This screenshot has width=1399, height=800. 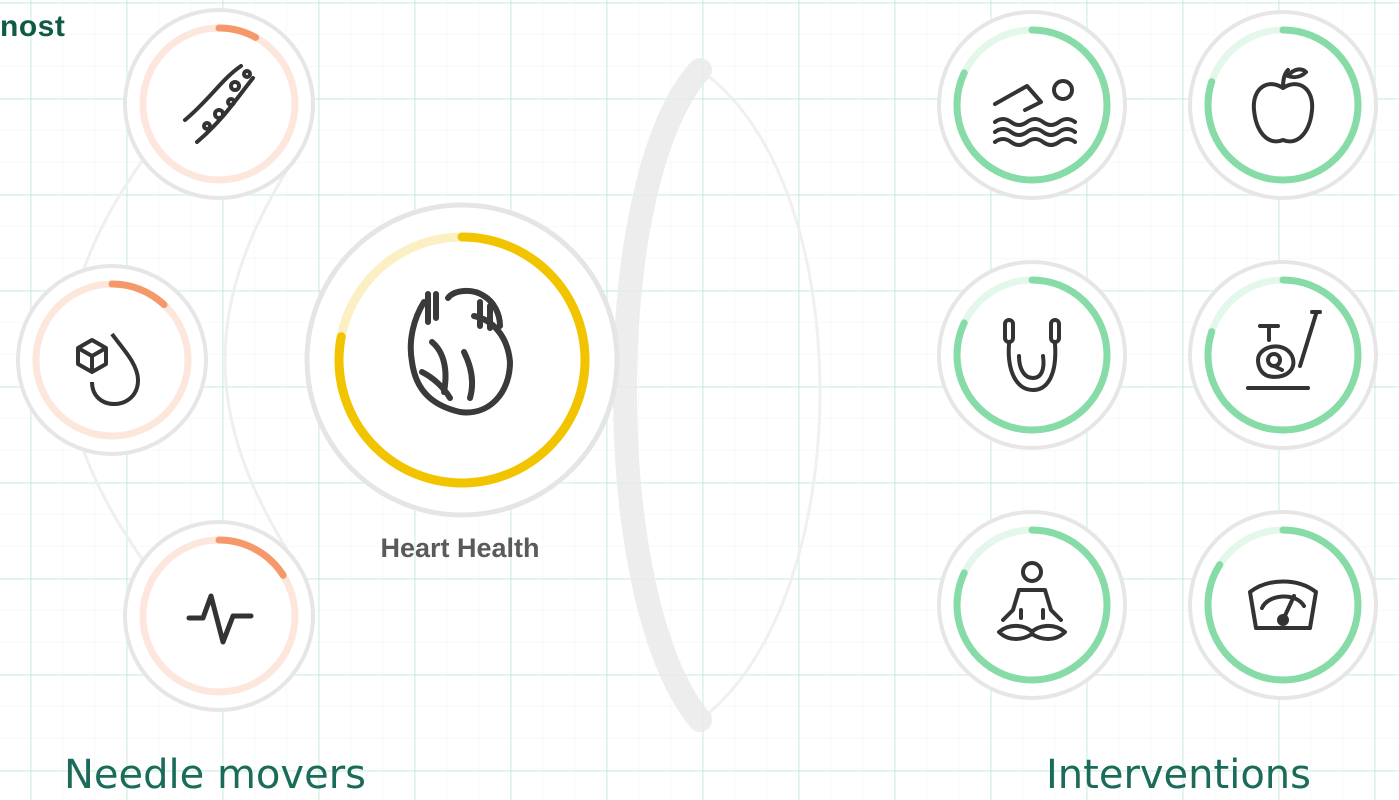 I want to click on heart-health-node, so click(x=462, y=360).